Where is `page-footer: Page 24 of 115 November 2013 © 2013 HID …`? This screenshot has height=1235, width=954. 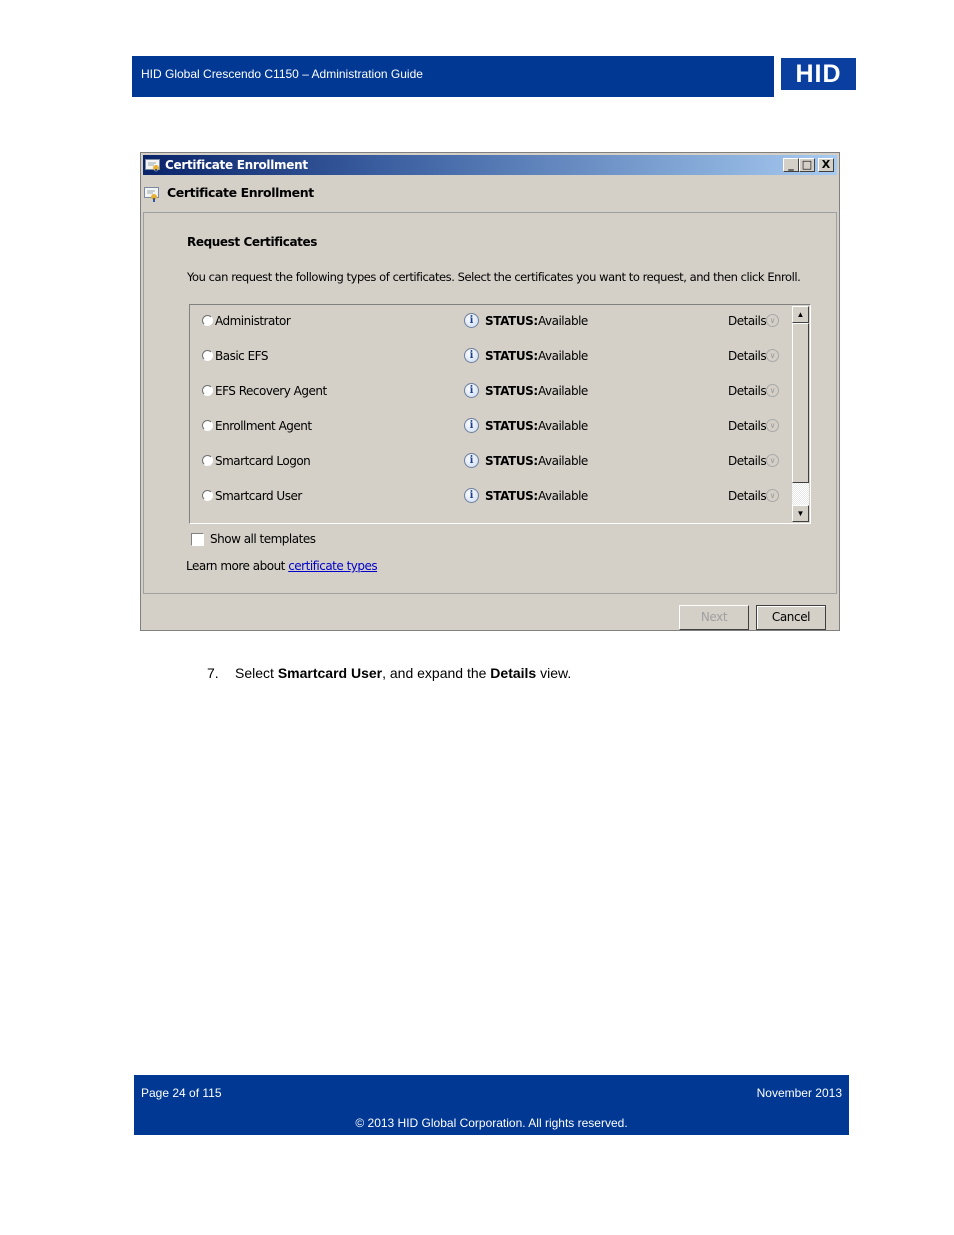
page-footer: Page 24 of 115 November 2013 © 2013 HID … is located at coordinates (491, 1105).